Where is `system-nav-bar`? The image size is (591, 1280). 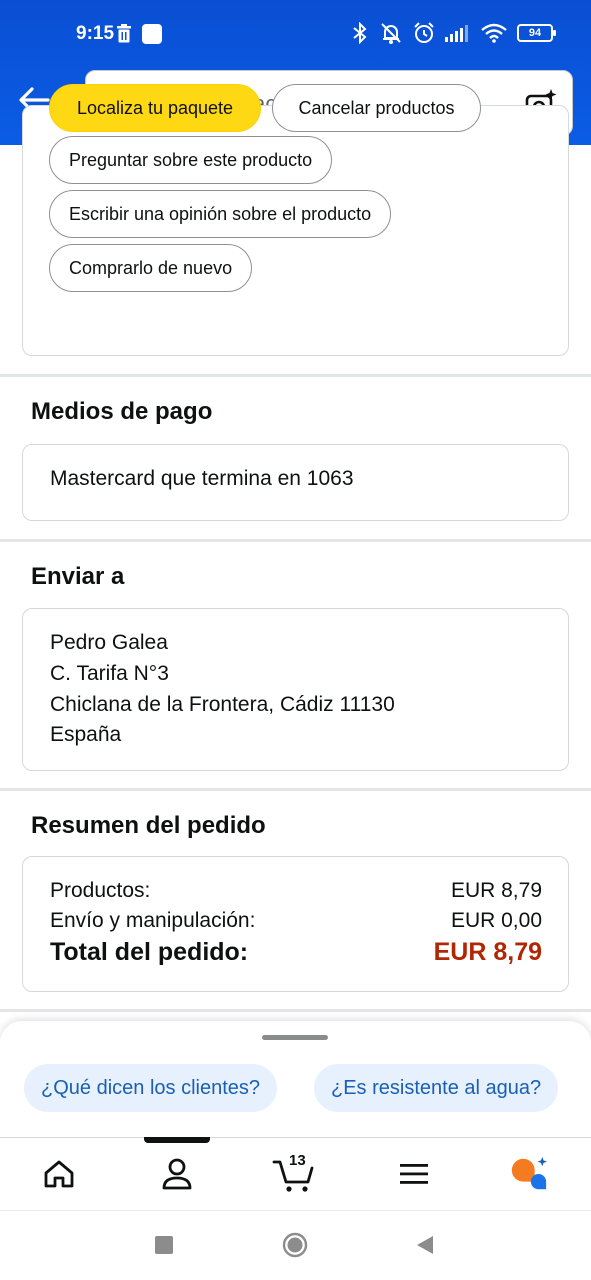 system-nav-bar is located at coordinates (295, 1245).